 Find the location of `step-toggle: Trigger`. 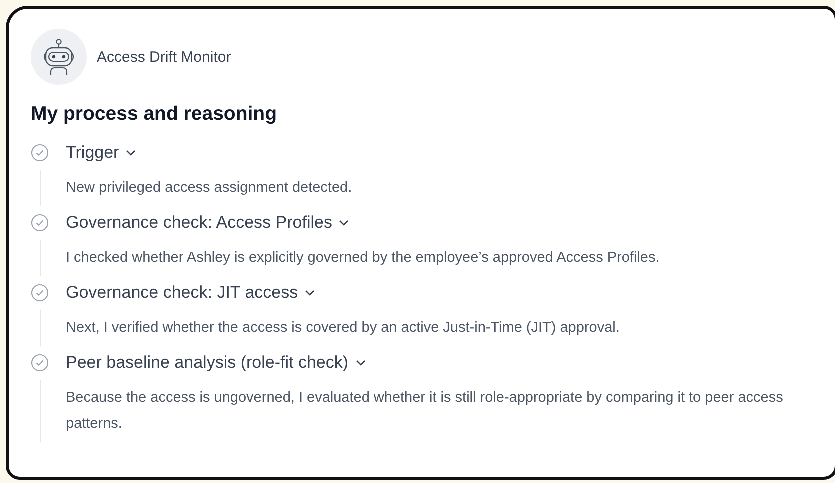

step-toggle: Trigger is located at coordinates (101, 153).